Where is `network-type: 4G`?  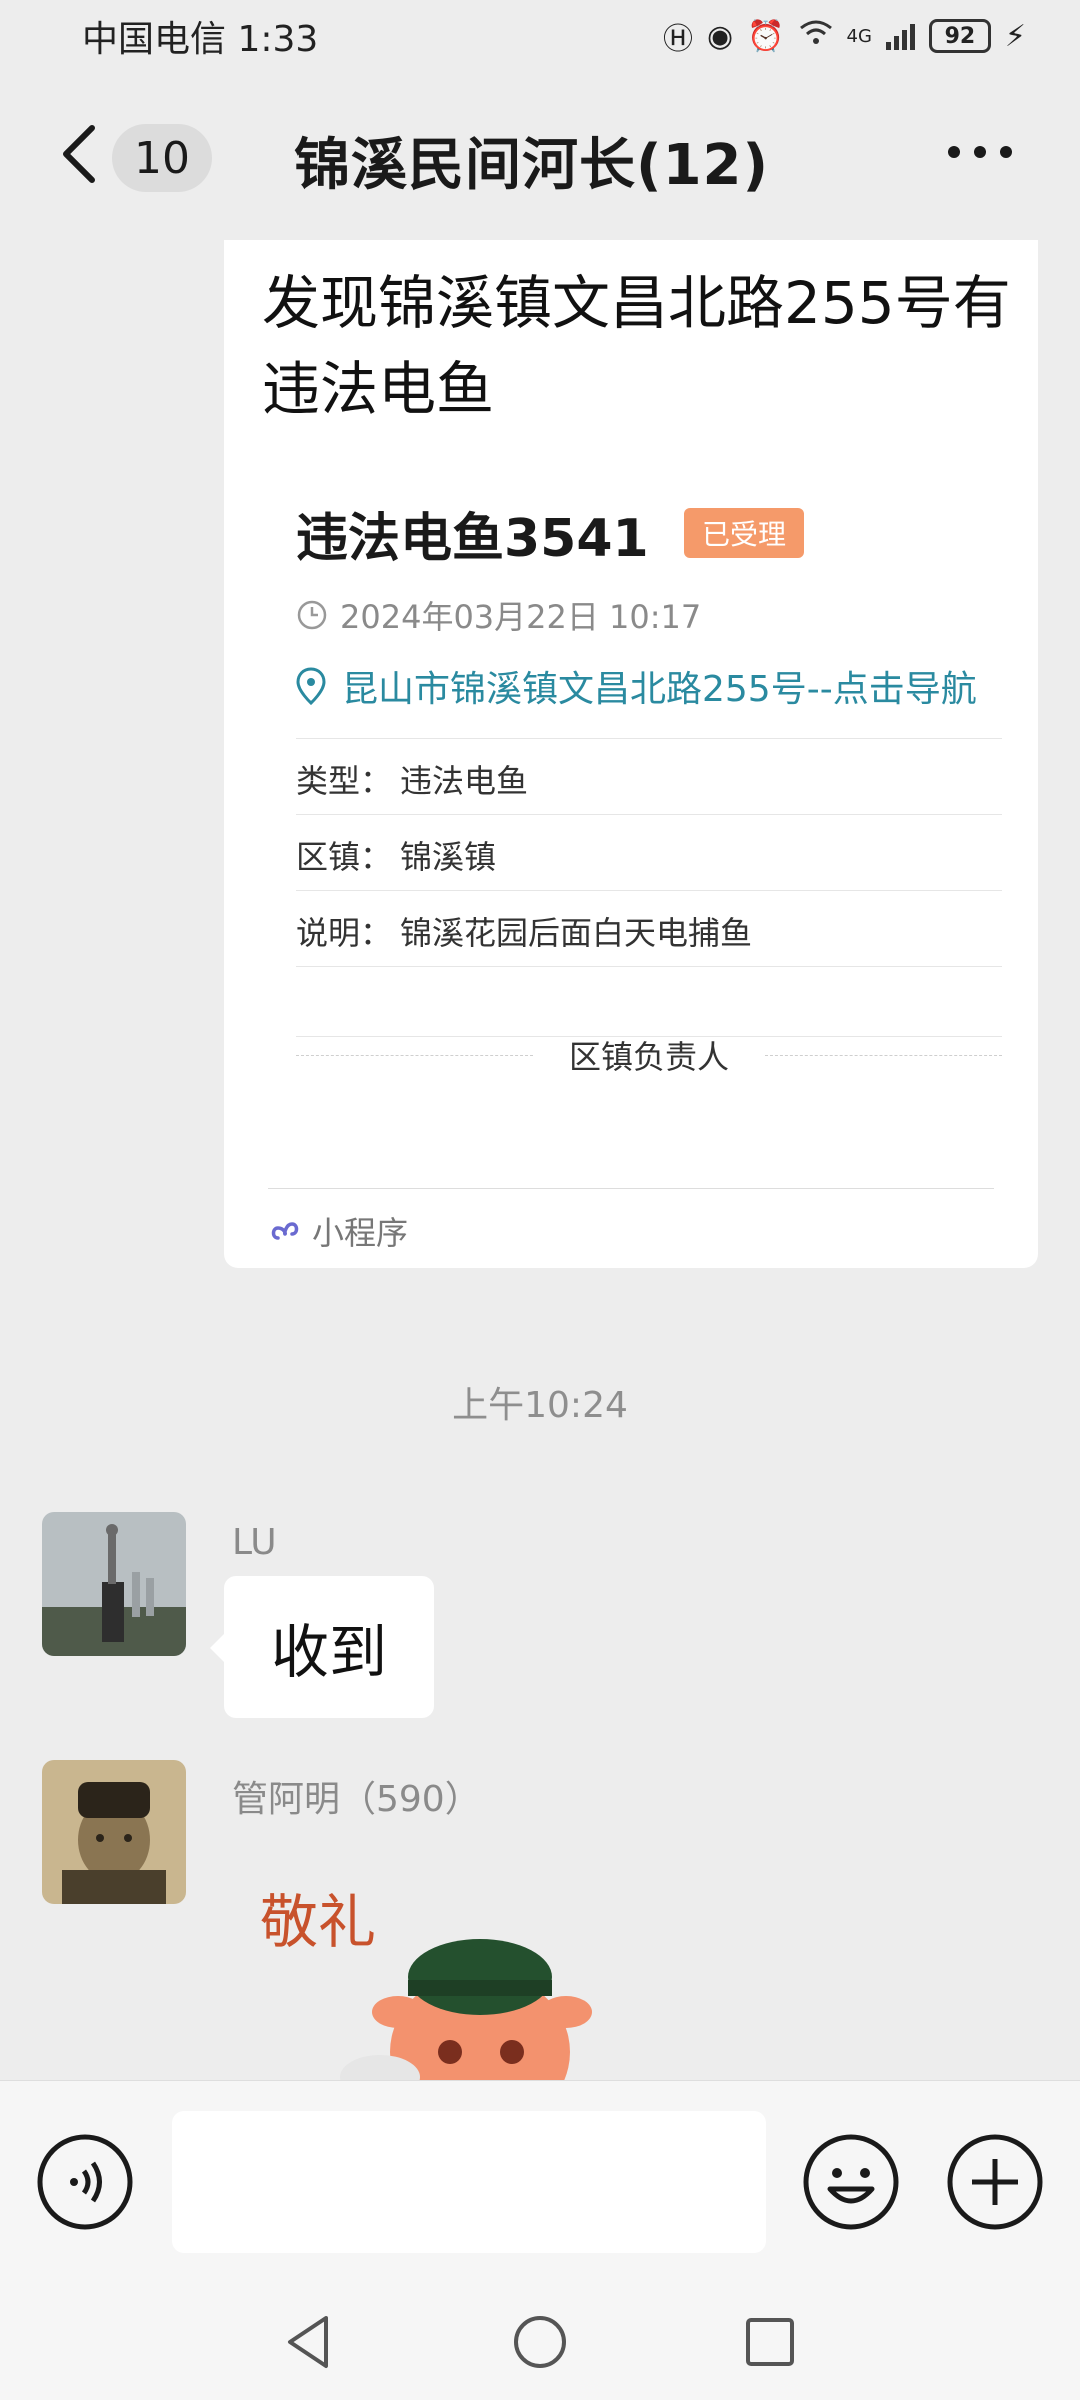
network-type: 4G is located at coordinates (859, 36).